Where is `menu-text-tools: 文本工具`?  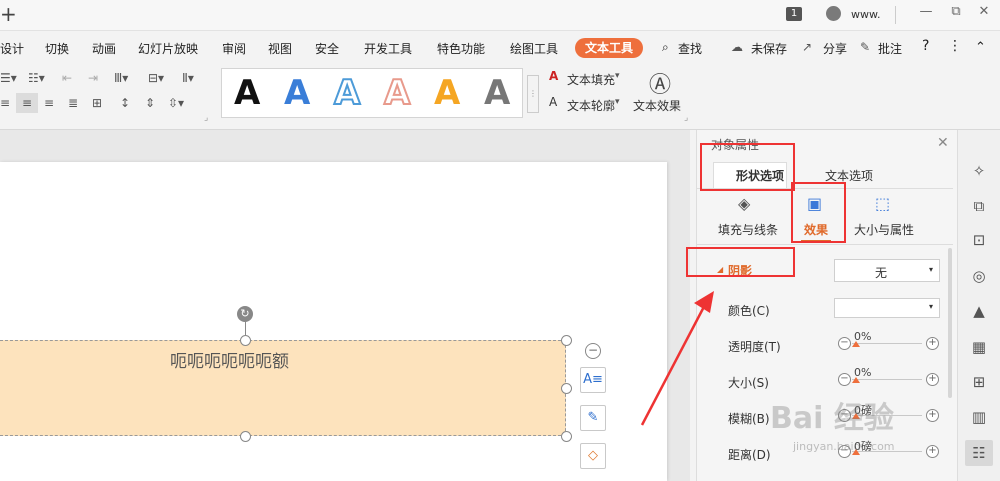 menu-text-tools: 文本工具 is located at coordinates (609, 48).